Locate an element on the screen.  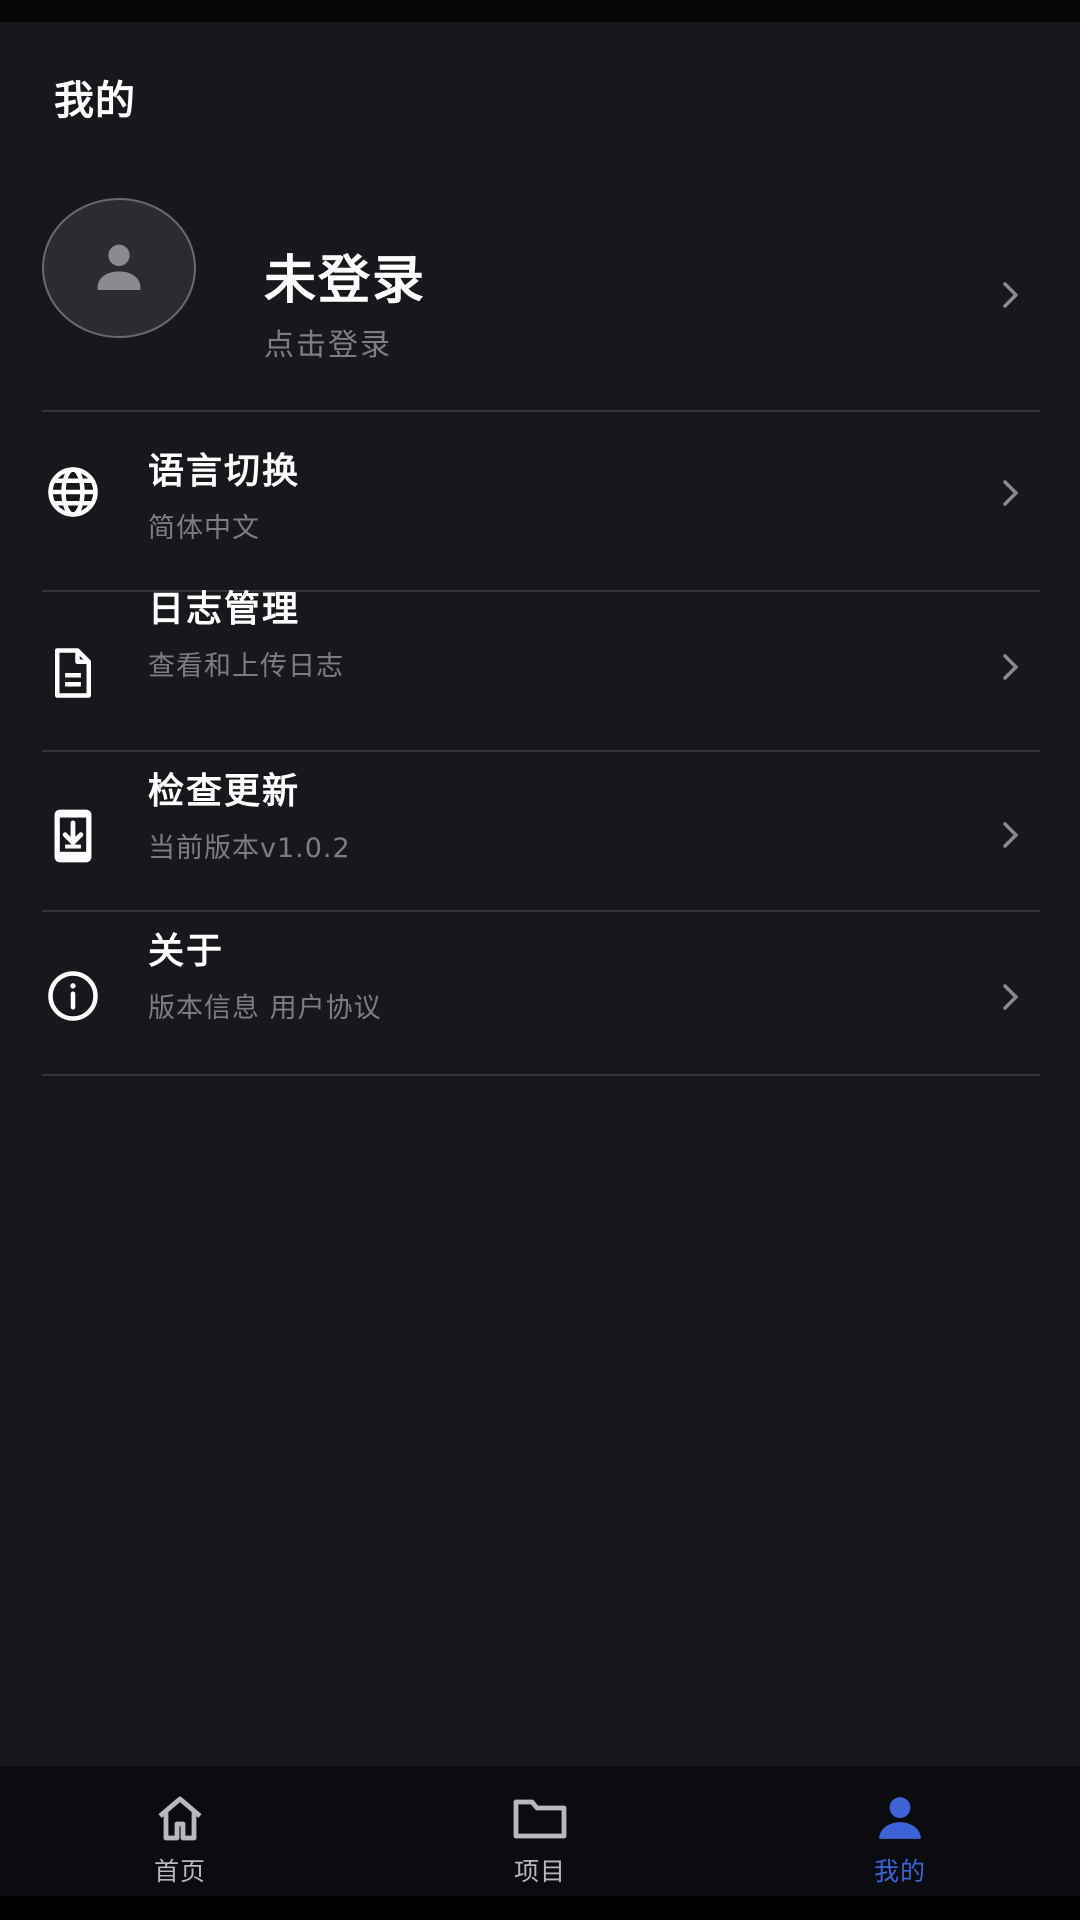
menu-item-check-update: 检查更新 当前版本v1.0.2 is located at coordinates (540, 832).